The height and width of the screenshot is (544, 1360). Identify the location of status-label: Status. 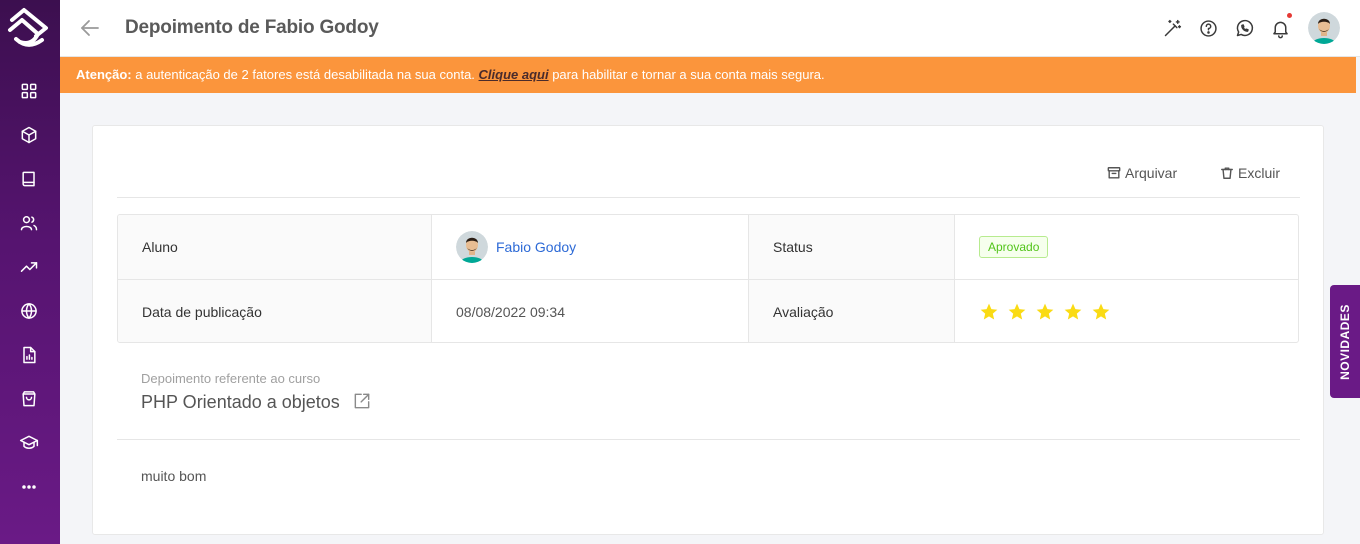
(793, 247).